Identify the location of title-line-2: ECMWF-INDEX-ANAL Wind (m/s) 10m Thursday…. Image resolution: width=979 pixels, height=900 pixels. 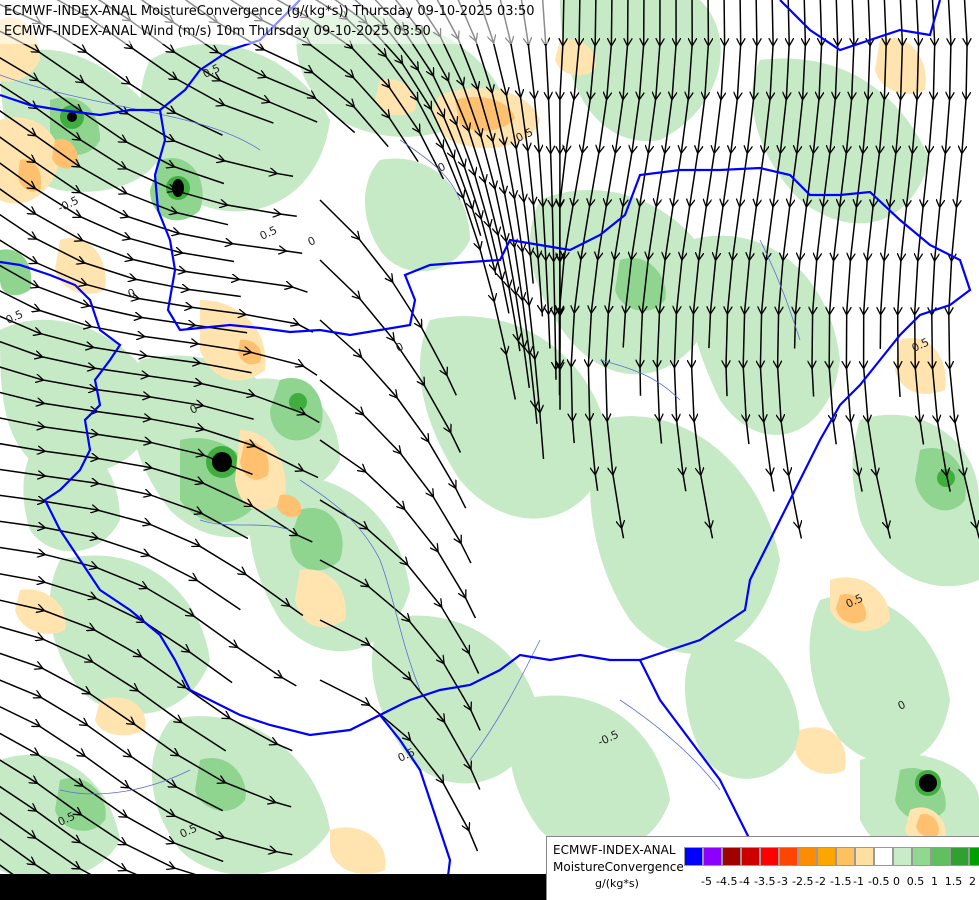
(217, 31).